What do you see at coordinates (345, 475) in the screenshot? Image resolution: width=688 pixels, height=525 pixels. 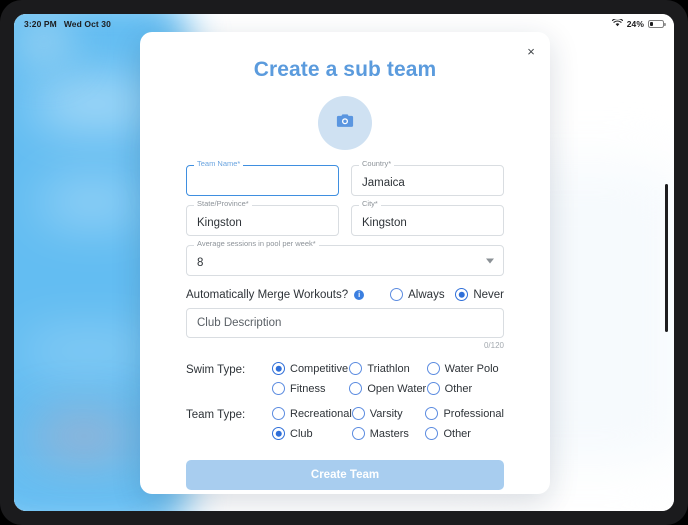 I see `create-team-button: Create Team` at bounding box center [345, 475].